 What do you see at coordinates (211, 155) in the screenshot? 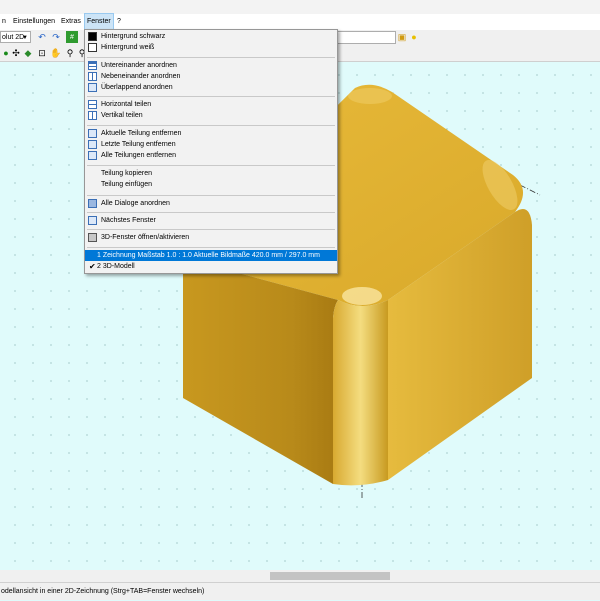
I see `menu-item-alle-teilungen-entfernen: Alle Teilungen entfernen` at bounding box center [211, 155].